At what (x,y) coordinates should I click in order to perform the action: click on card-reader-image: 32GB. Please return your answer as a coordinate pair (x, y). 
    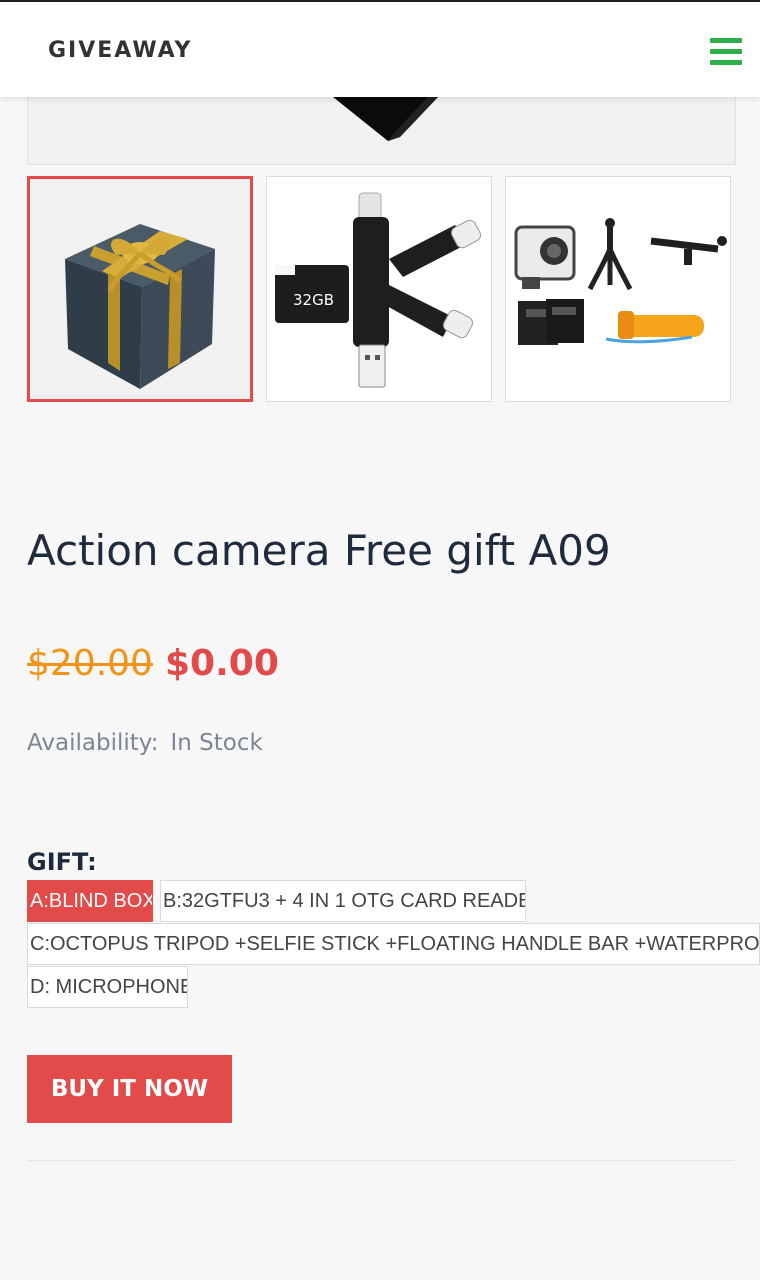
    Looking at the image, I should click on (378, 290).